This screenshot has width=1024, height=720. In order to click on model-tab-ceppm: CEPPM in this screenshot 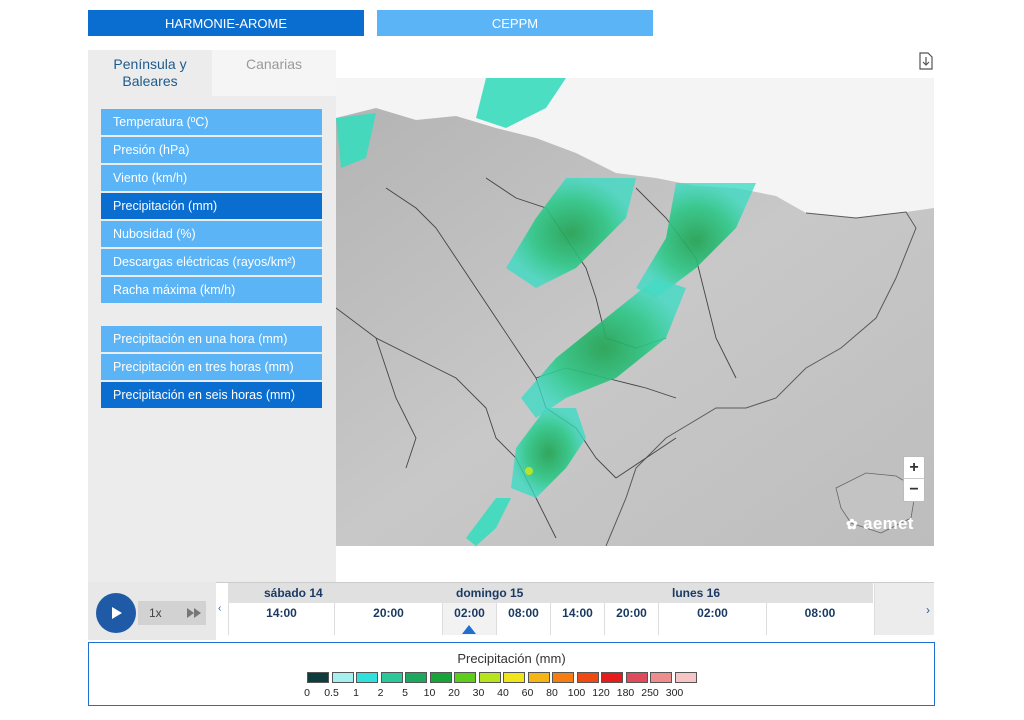, I will do `click(515, 23)`.